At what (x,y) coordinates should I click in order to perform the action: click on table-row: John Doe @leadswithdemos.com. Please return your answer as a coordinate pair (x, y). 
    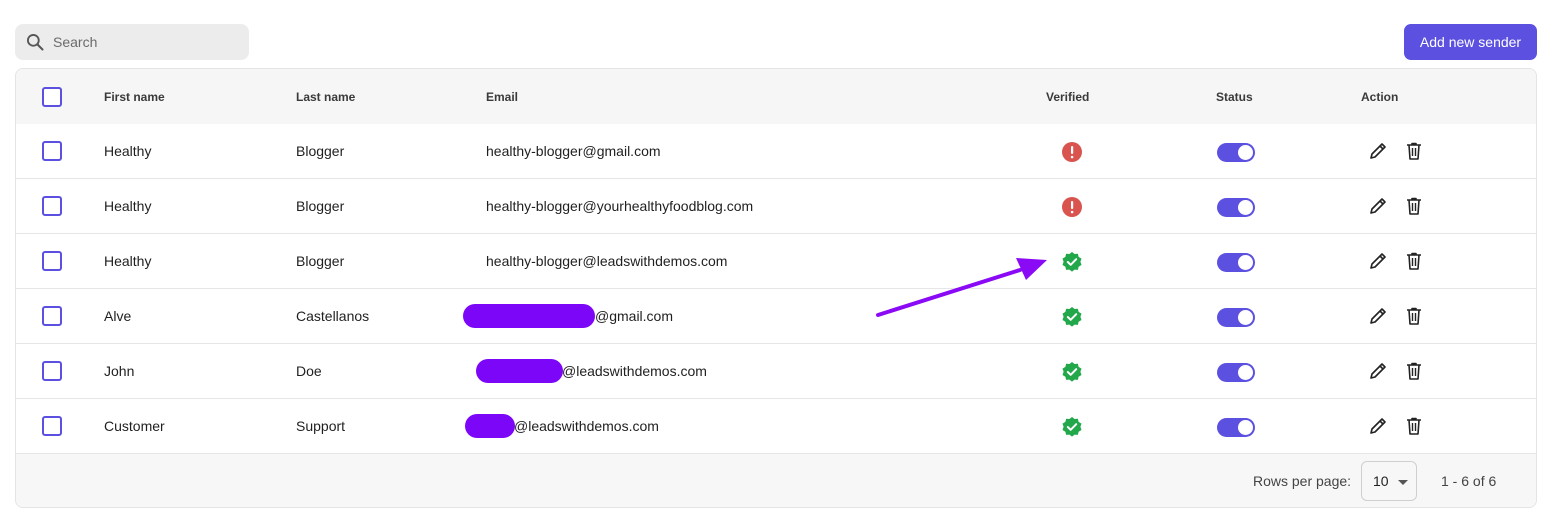
    Looking at the image, I should click on (776, 371).